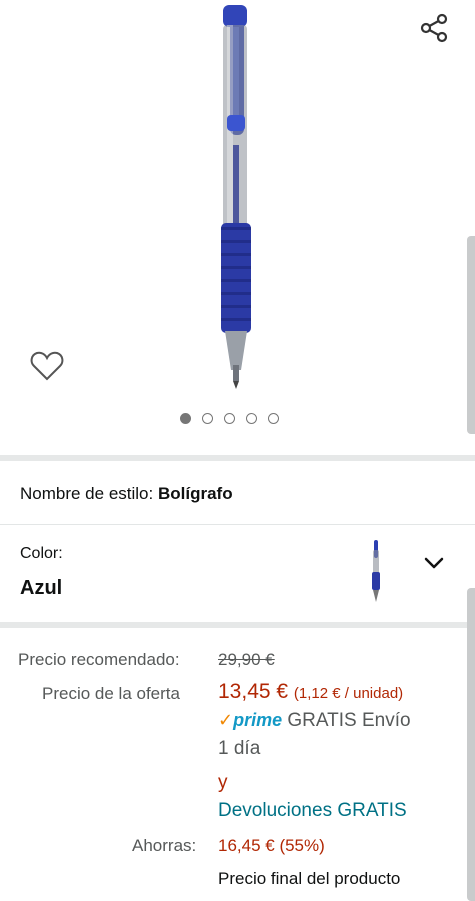  Describe the element at coordinates (309, 878) in the screenshot. I see `final-price-note: Precio final del producto` at that location.